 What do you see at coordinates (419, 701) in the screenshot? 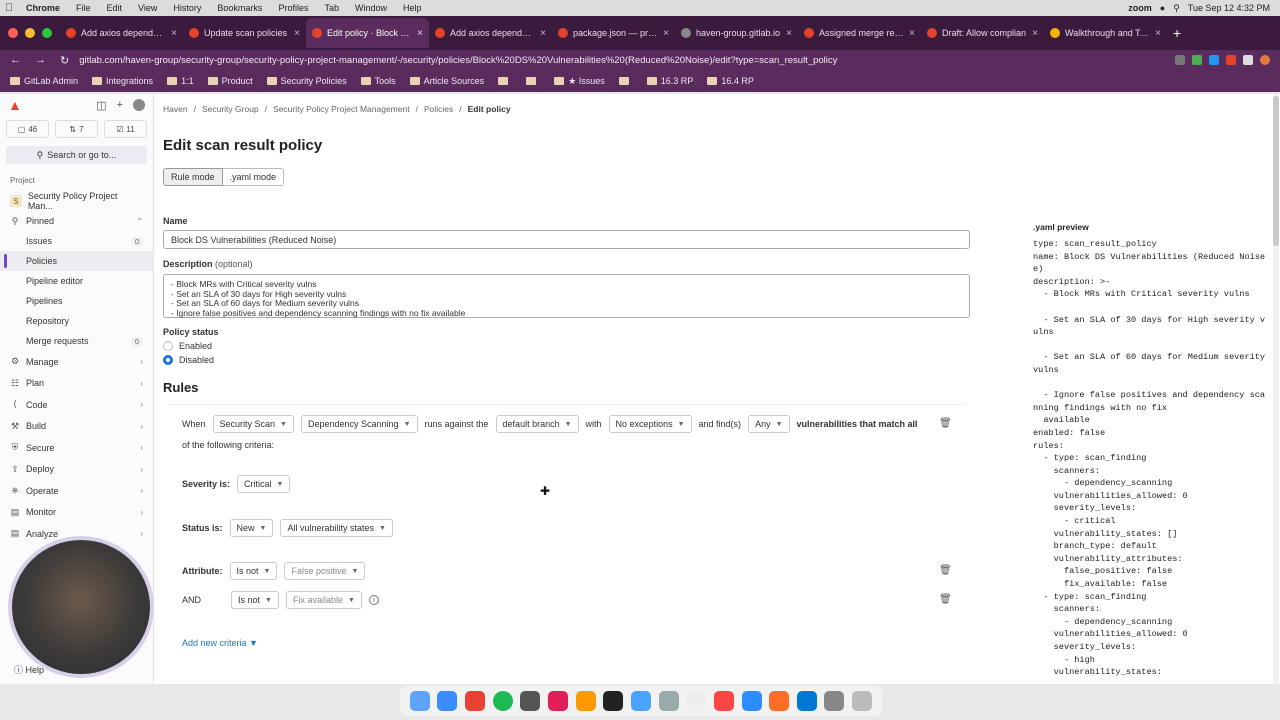
I see `finder-icon` at bounding box center [419, 701].